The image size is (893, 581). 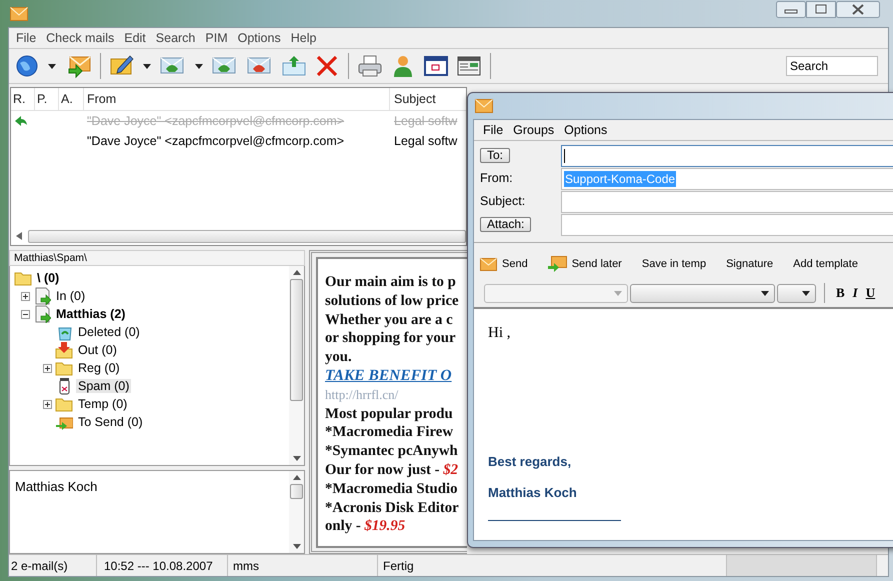 What do you see at coordinates (218, 38) in the screenshot?
I see `menu-item: PIM` at bounding box center [218, 38].